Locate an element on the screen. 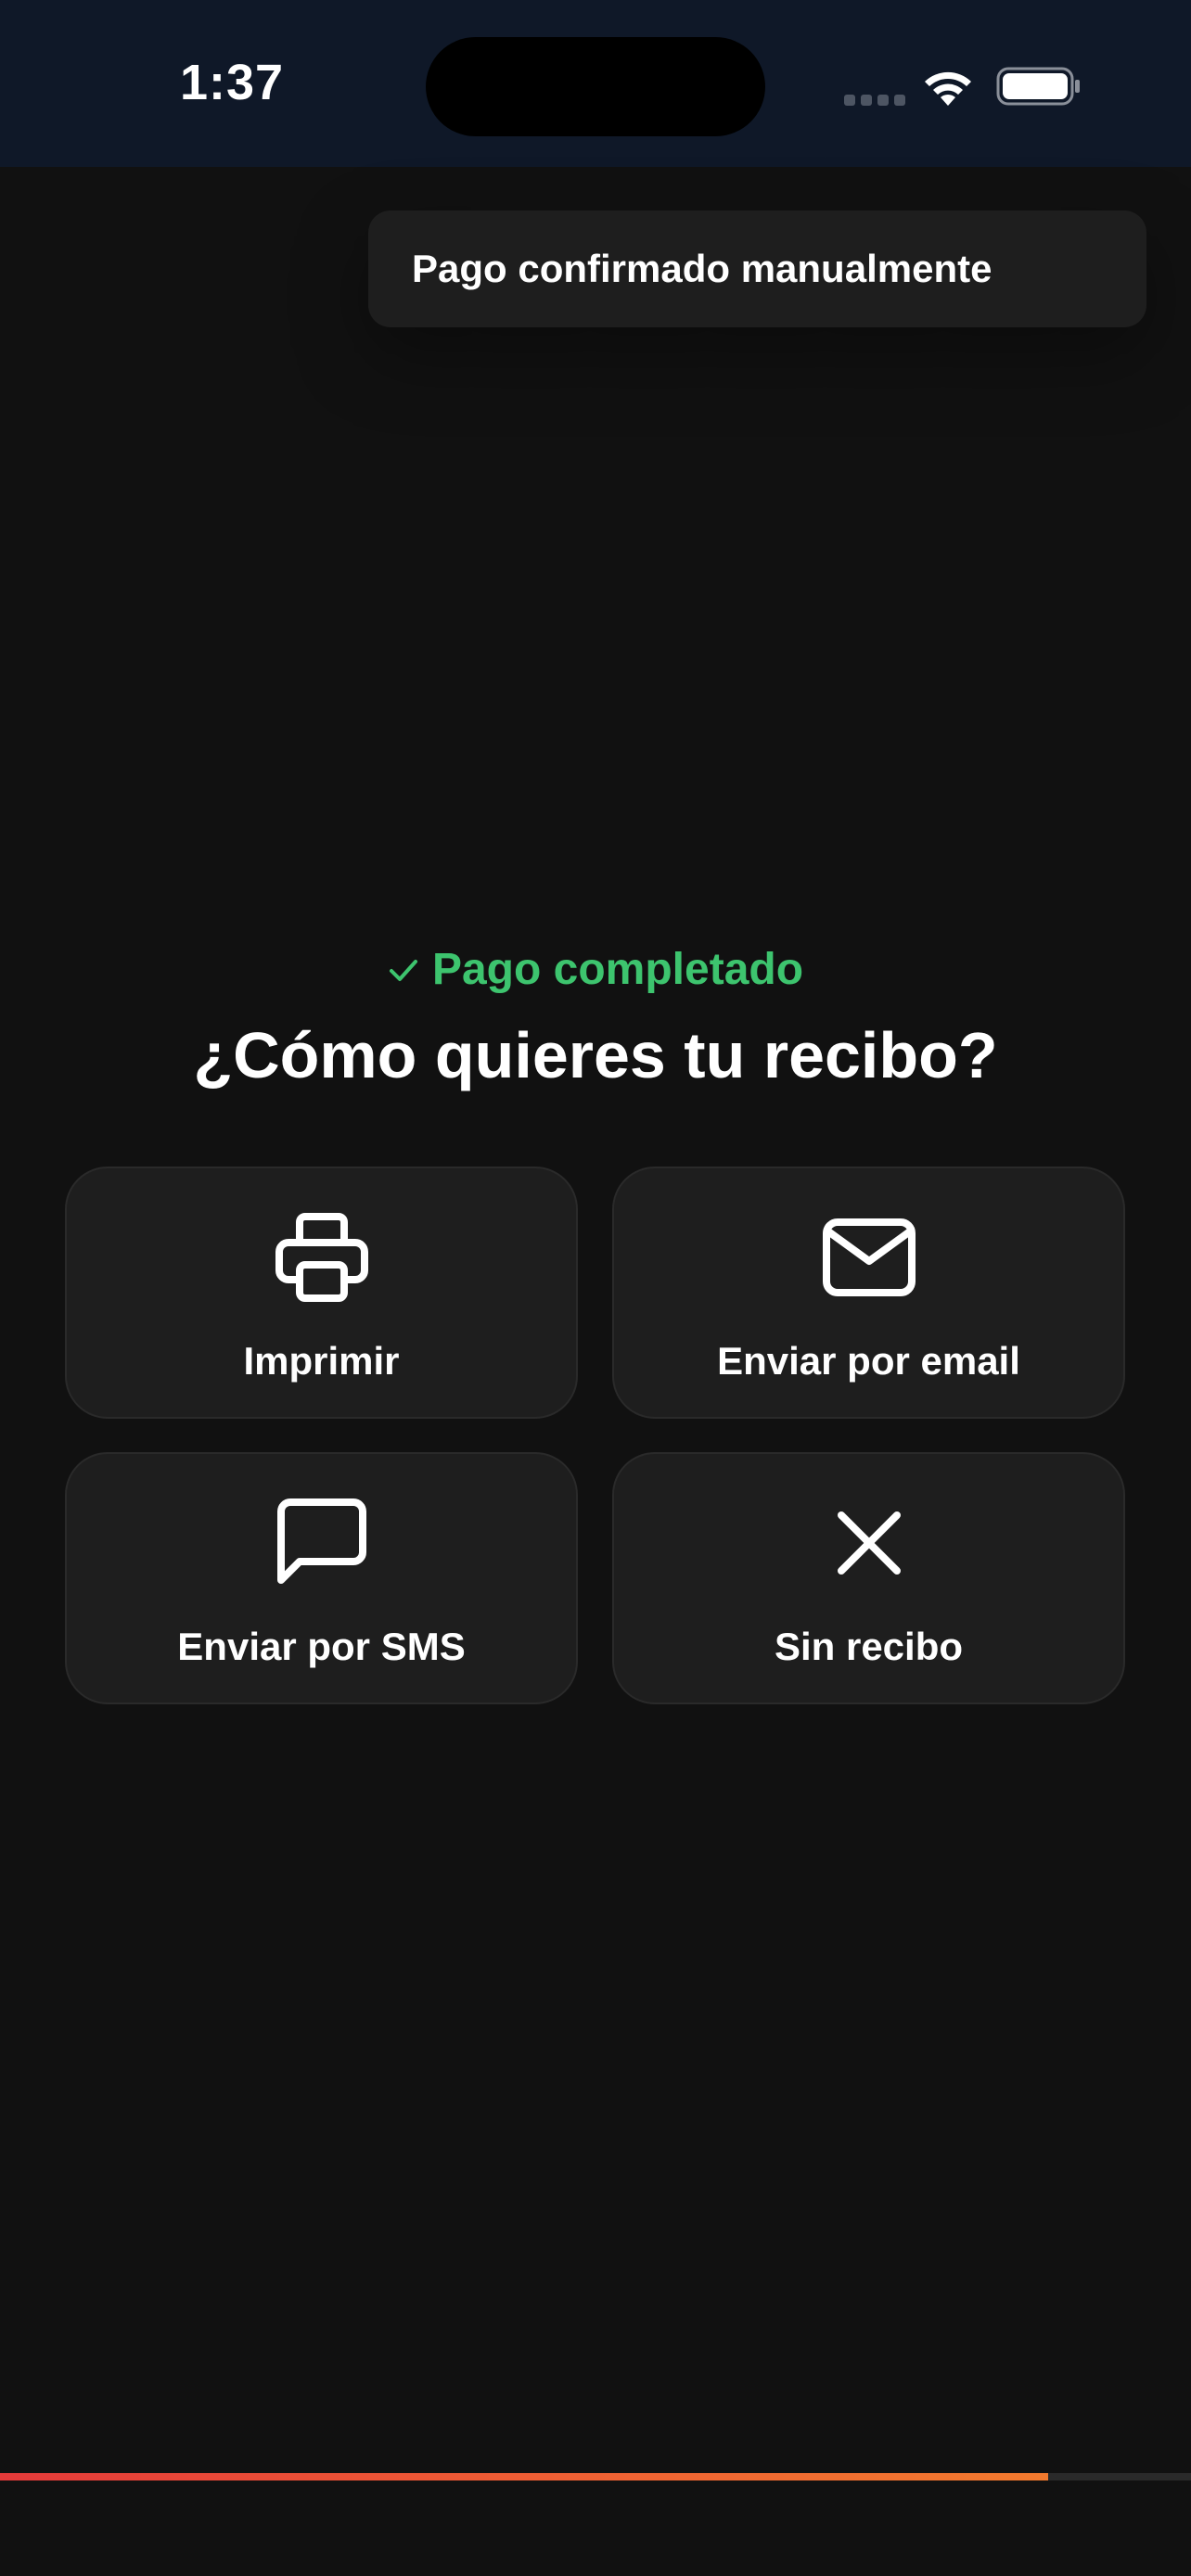 The width and height of the screenshot is (1191, 2576). message-icon is located at coordinates (321, 1541).